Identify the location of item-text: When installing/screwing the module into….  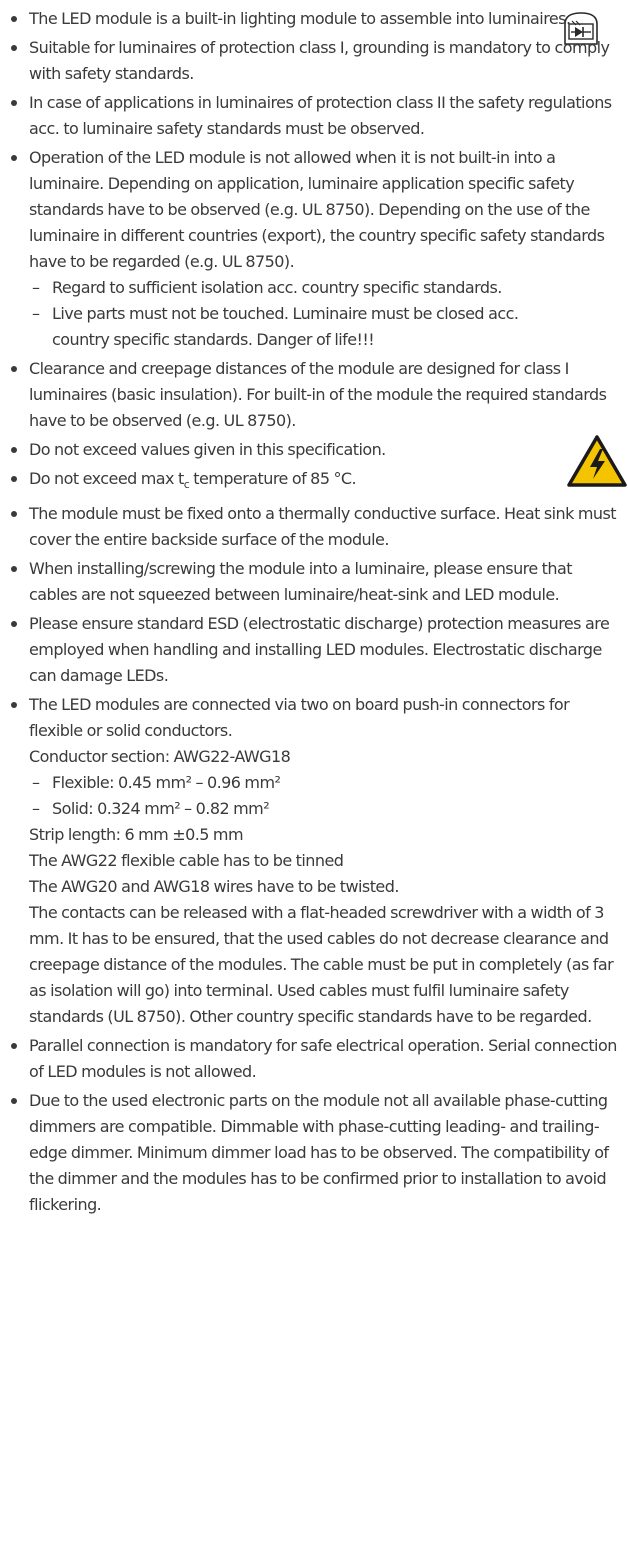
(301, 582).